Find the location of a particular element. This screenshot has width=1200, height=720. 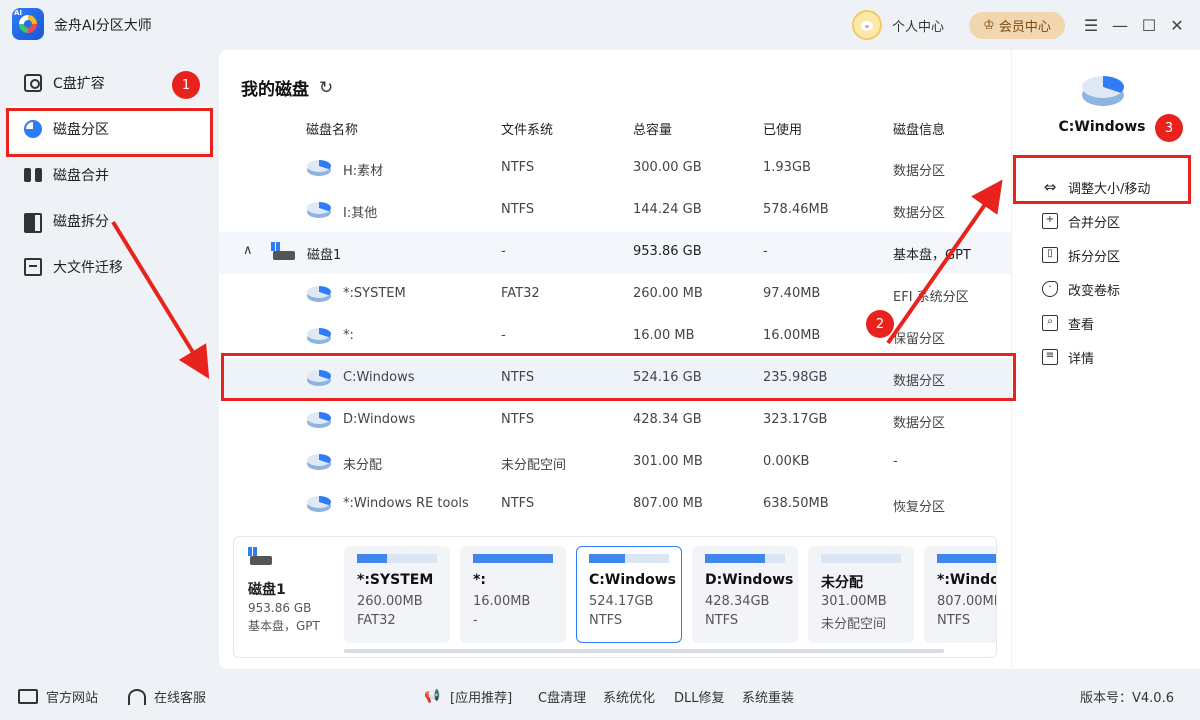

cell-fs: - is located at coordinates (503, 251).